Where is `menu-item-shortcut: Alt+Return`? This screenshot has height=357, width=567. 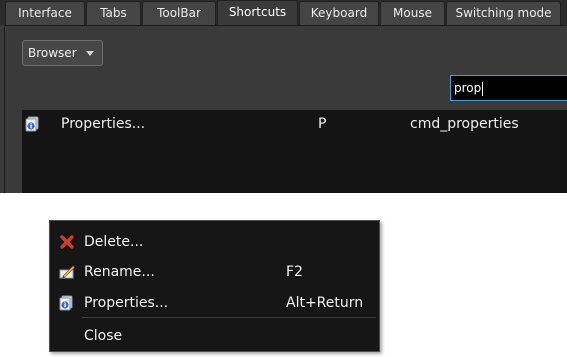
menu-item-shortcut: Alt+Return is located at coordinates (325, 303).